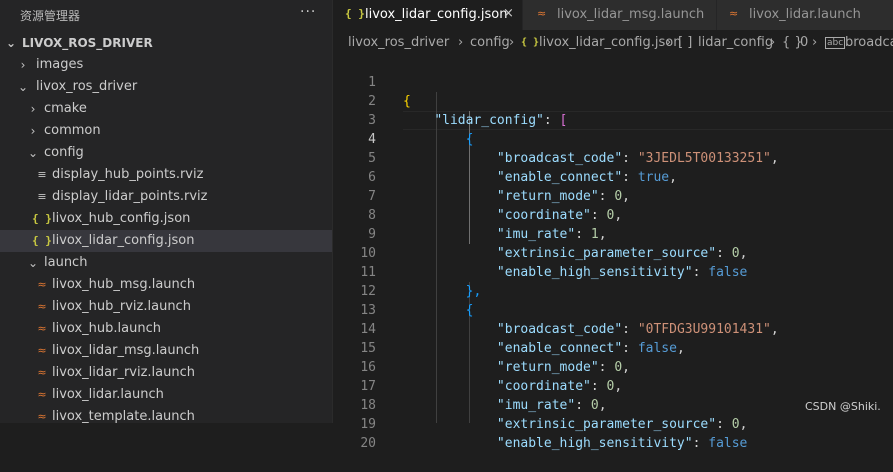 This screenshot has height=472, width=893. I want to click on tree-item-label: images, so click(60, 64).